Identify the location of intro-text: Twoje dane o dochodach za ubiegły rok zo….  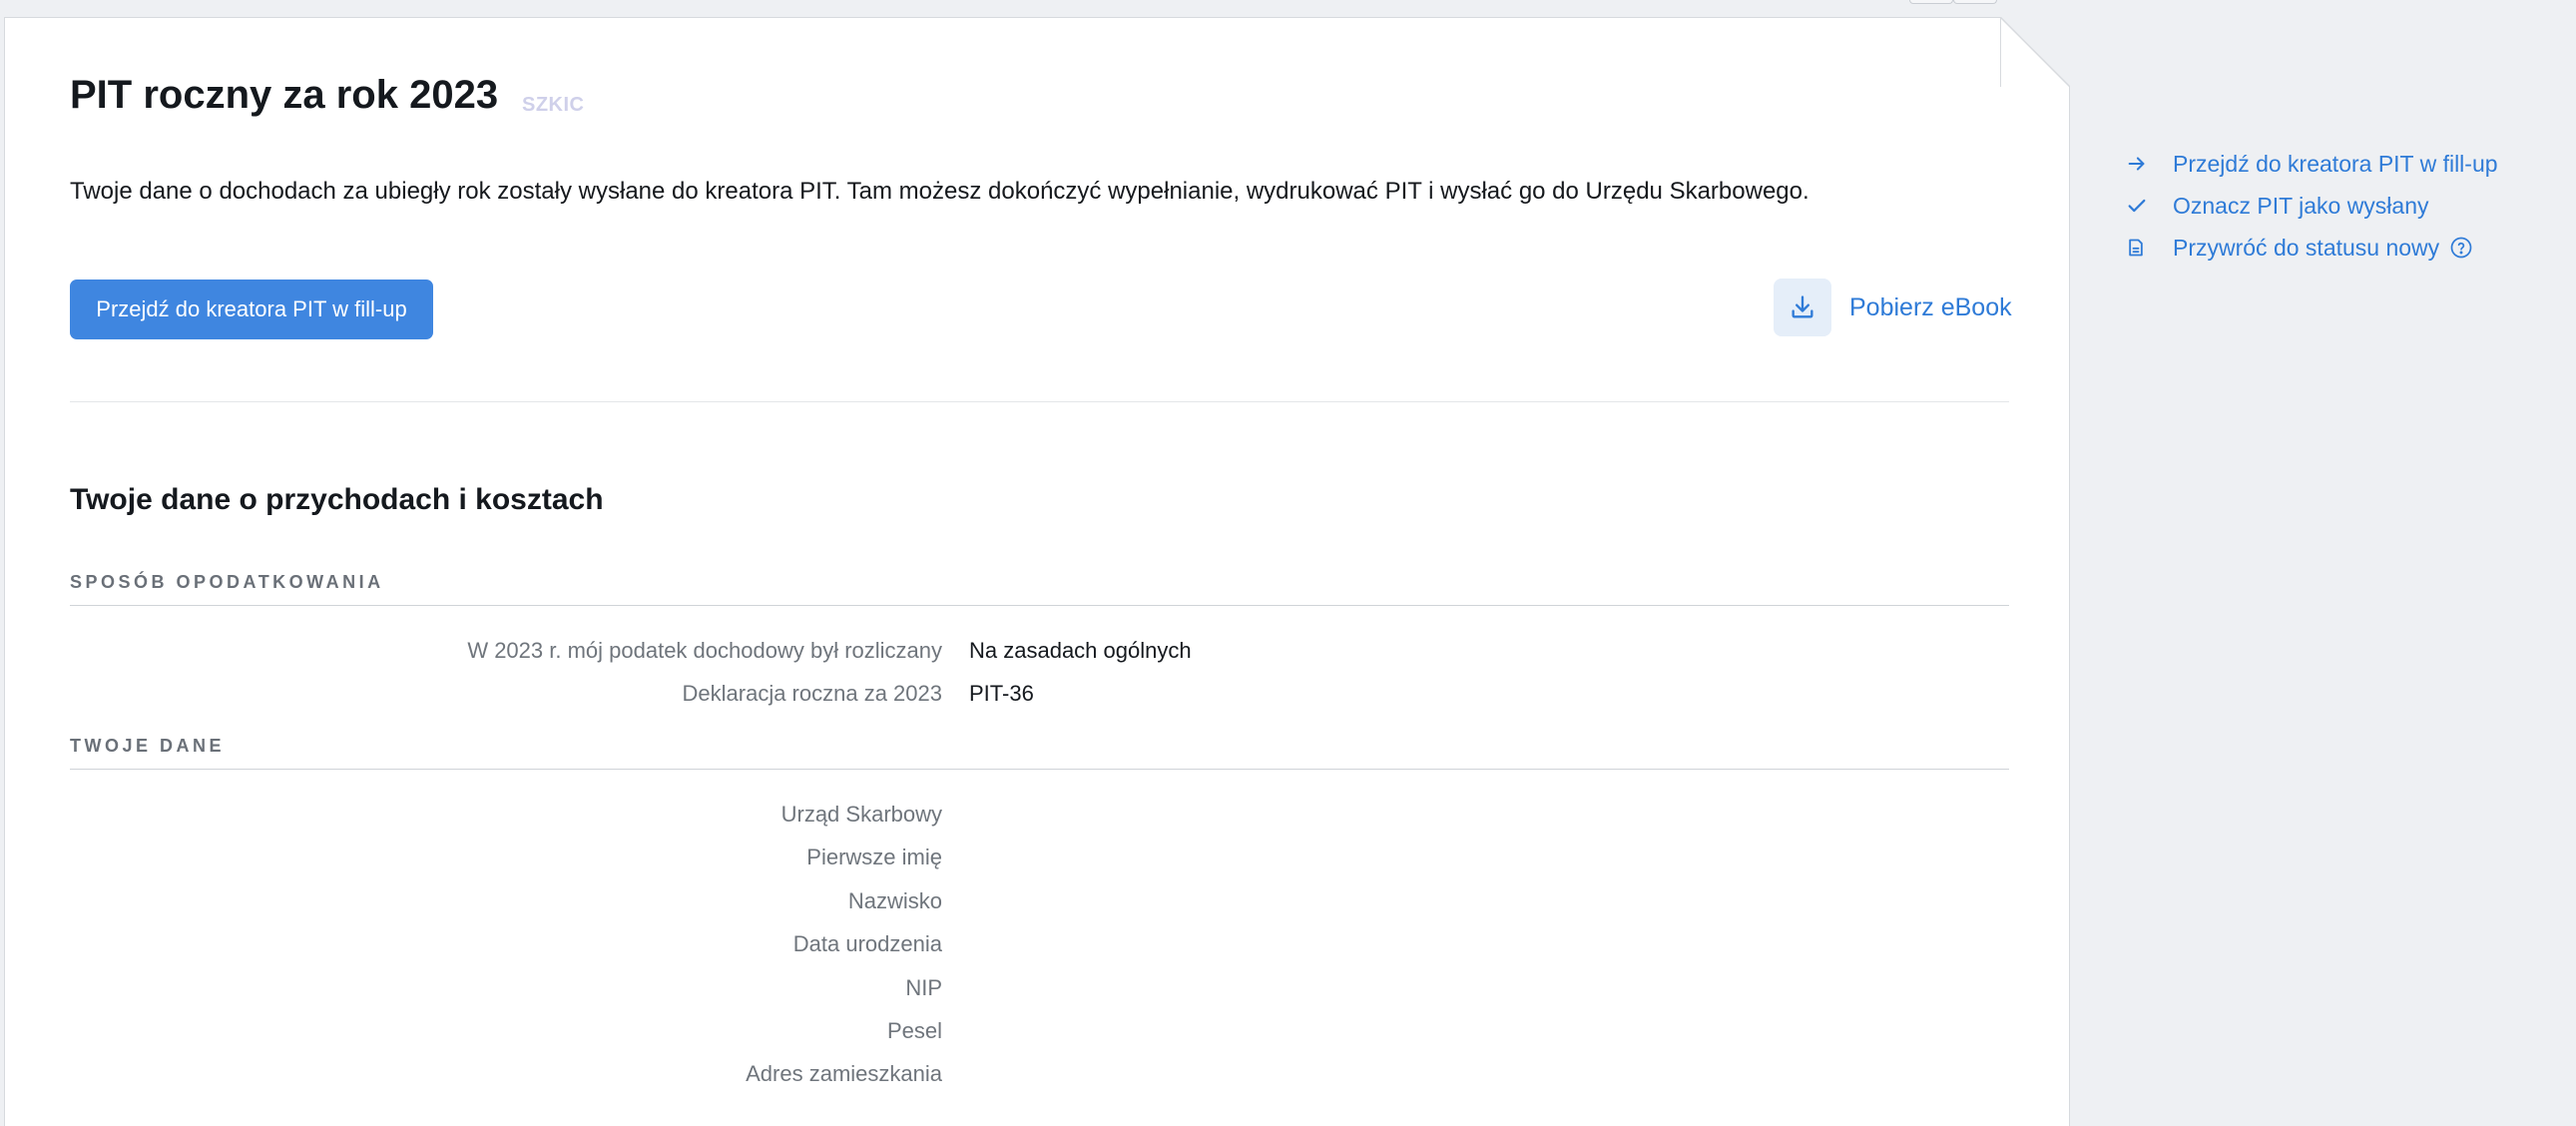
(940, 191).